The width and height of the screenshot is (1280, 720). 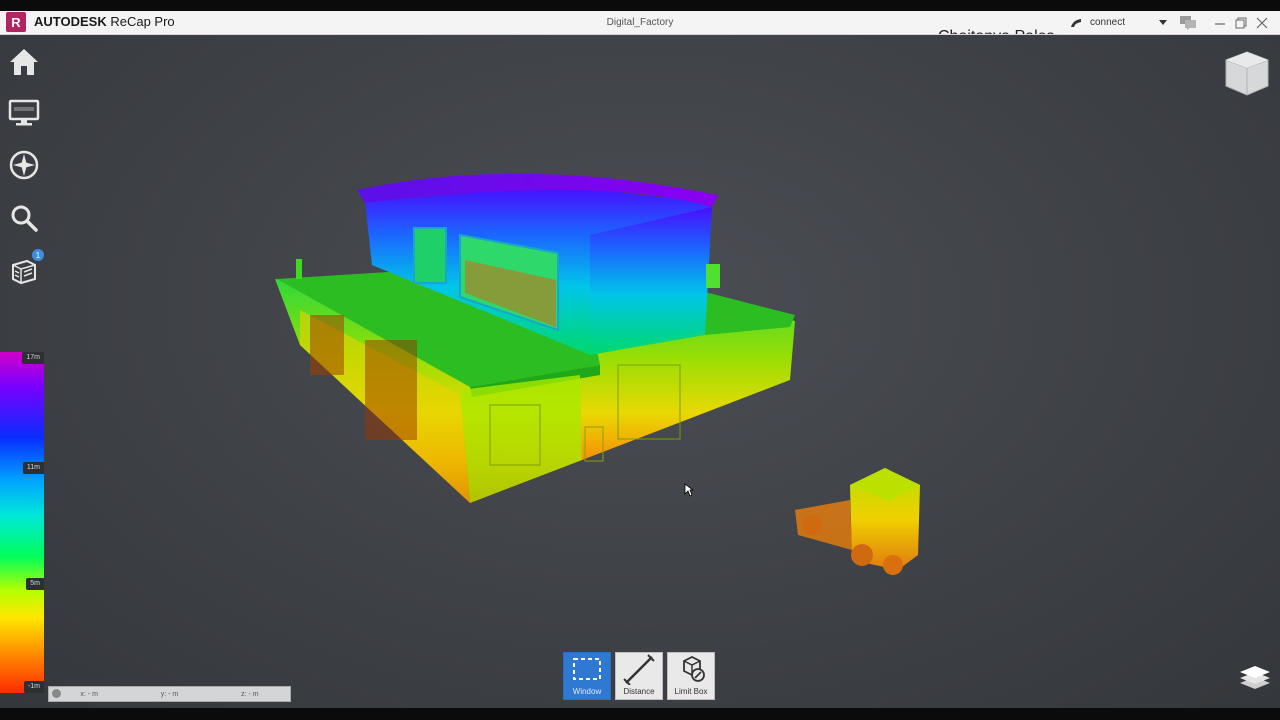 I want to click on connect-menu: connect, so click(x=1119, y=22).